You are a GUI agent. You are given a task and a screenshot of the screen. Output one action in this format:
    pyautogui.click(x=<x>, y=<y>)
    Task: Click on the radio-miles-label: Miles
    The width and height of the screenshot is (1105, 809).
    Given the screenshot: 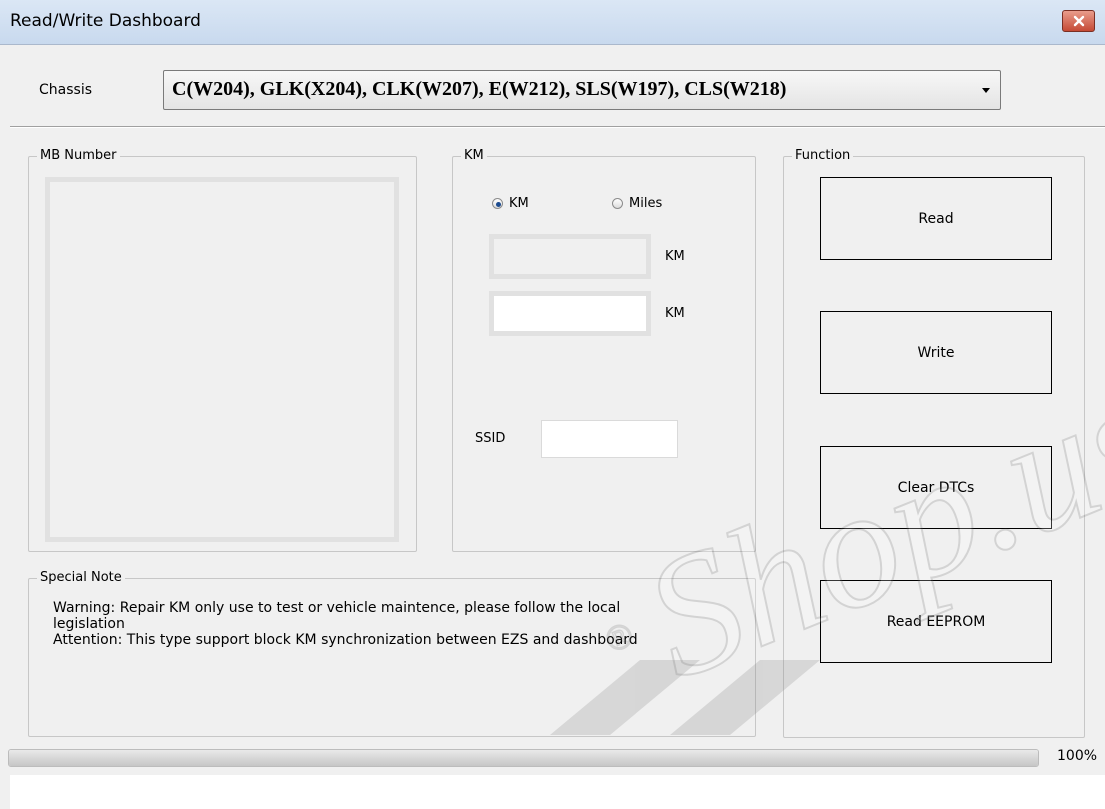 What is the action you would take?
    pyautogui.click(x=646, y=203)
    